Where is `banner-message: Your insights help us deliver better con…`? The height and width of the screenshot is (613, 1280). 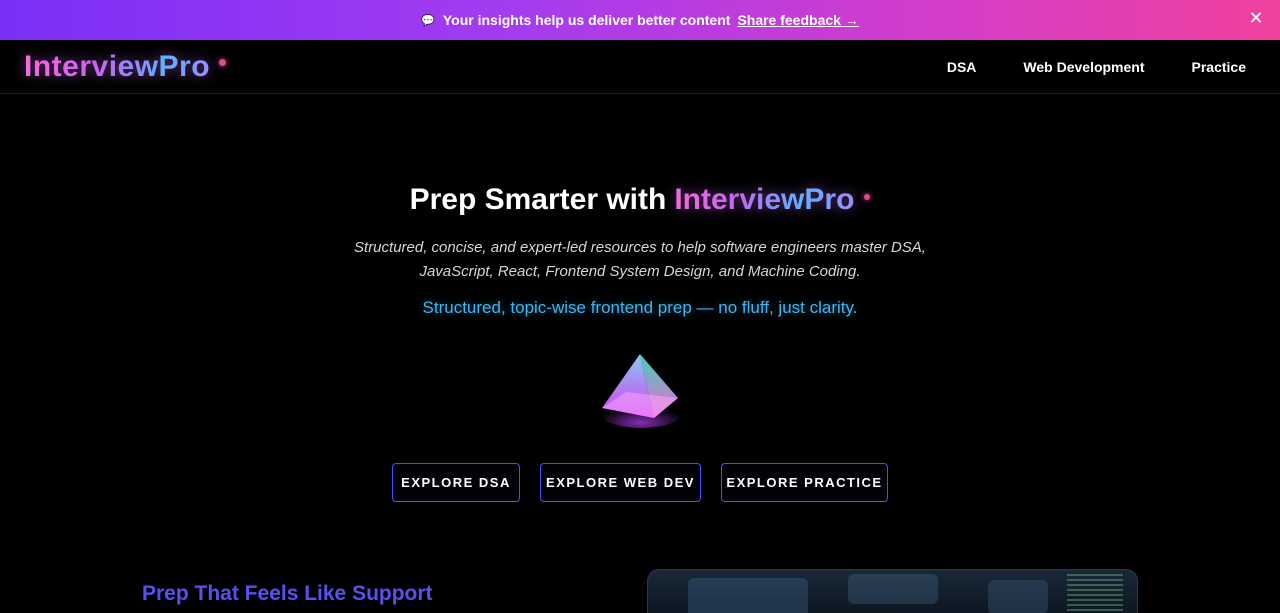
banner-message: Your insights help us deliver better con… is located at coordinates (586, 20).